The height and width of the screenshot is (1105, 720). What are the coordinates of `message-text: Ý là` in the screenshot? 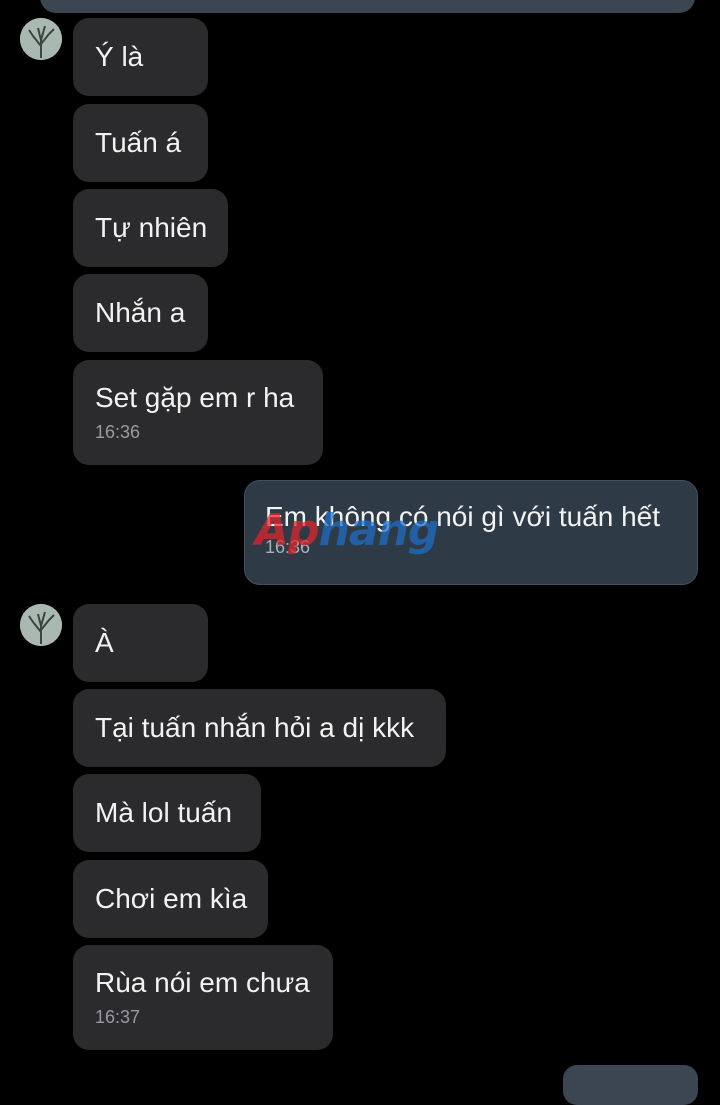 It's located at (119, 56).